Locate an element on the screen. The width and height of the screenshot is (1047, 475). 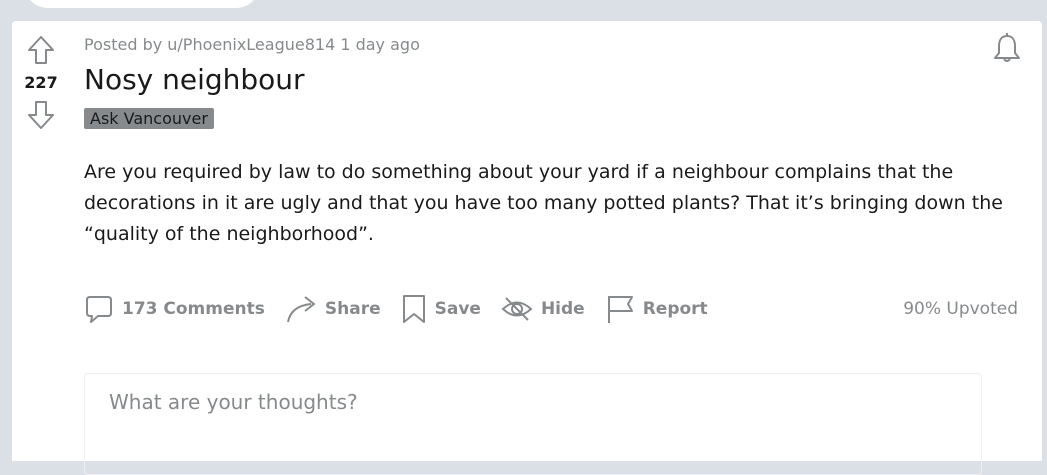
vote-column: 227 is located at coordinates (41, 82).